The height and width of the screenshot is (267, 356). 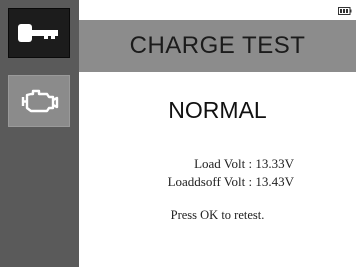 I want to click on engine-icon, so click(x=40, y=101).